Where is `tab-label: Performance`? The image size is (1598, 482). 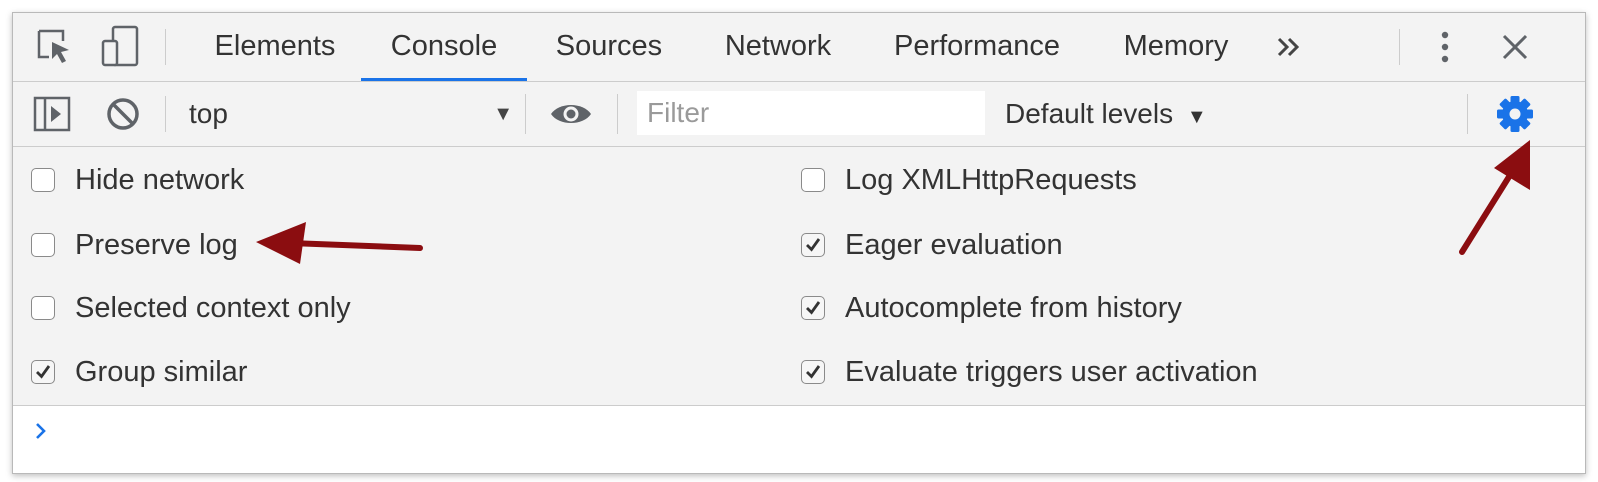
tab-label: Performance is located at coordinates (976, 46).